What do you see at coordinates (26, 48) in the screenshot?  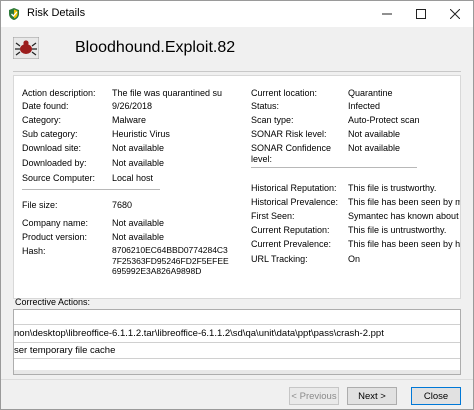 I see `virus-icon` at bounding box center [26, 48].